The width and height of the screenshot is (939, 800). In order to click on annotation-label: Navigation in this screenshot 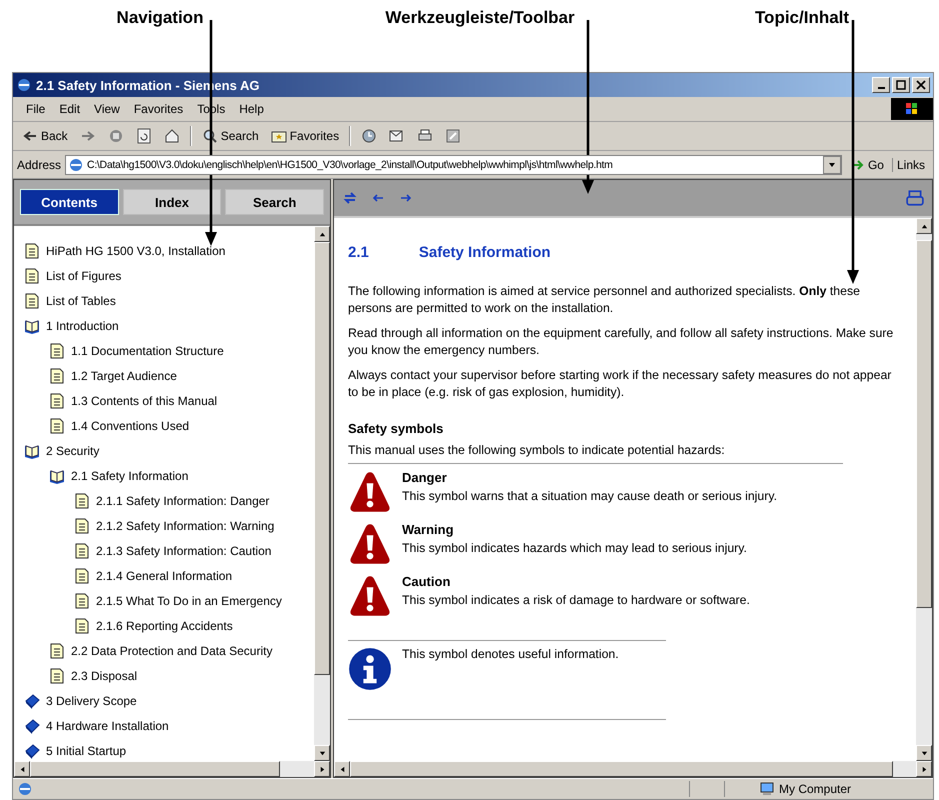, I will do `click(160, 18)`.